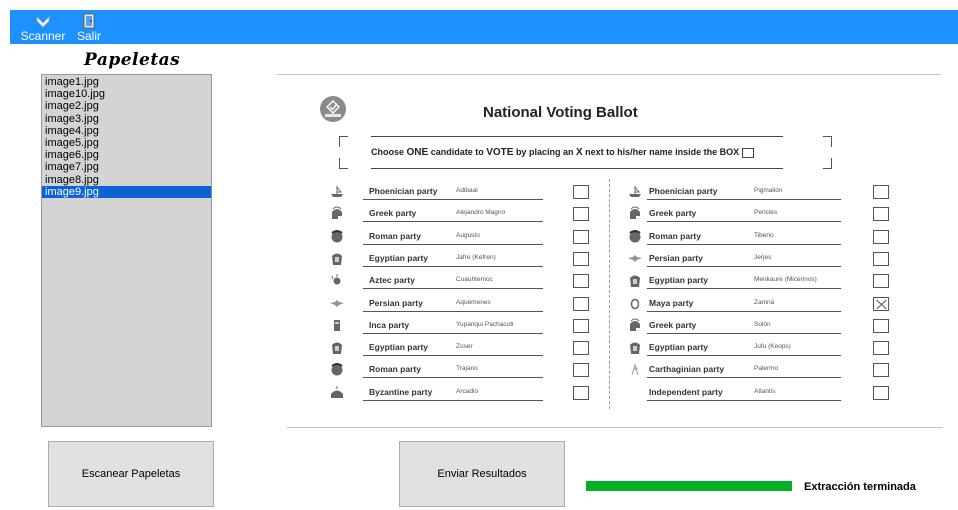  Describe the element at coordinates (464, 347) in the screenshot. I see `candidate-name: Zoser` at that location.